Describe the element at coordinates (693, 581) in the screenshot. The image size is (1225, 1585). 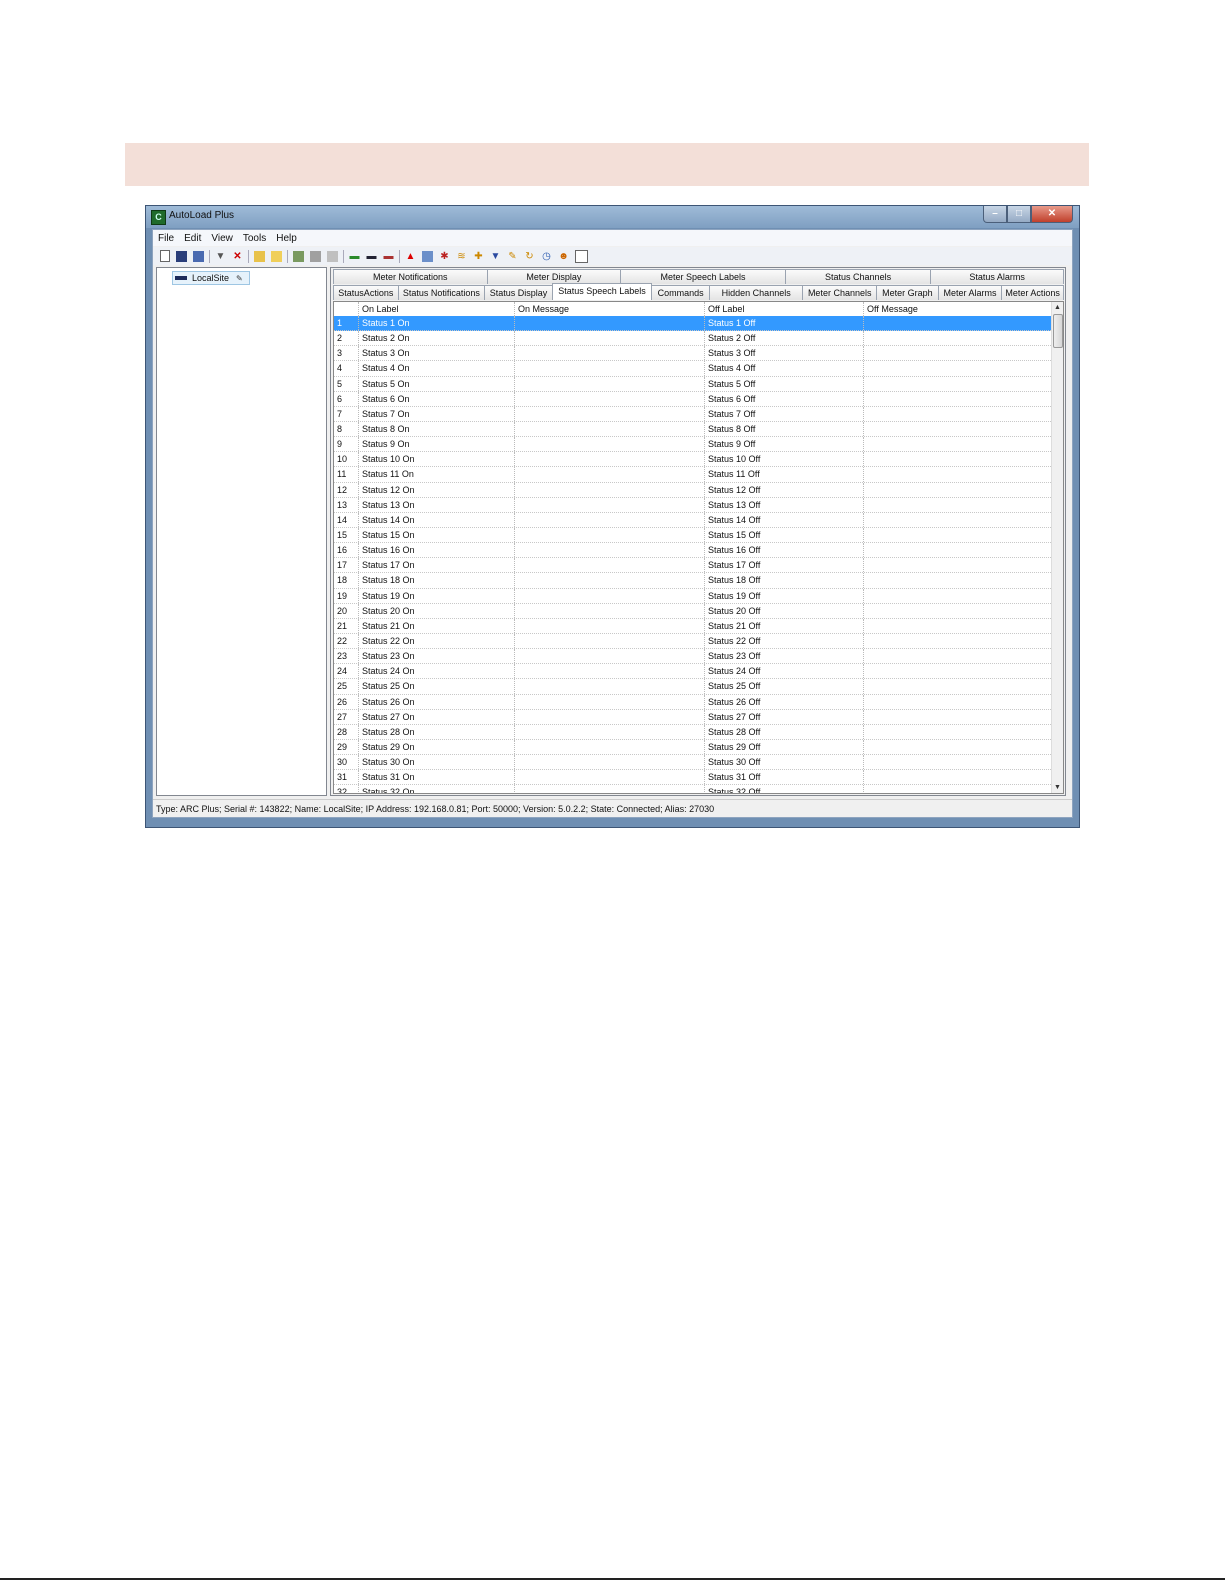
I see `table-row: 18 Status 18 On Status 18 Off` at that location.